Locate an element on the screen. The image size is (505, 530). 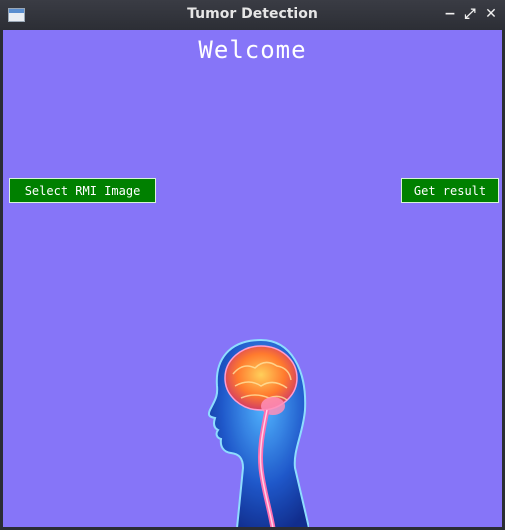
brain-head-icon is located at coordinates (258, 432).